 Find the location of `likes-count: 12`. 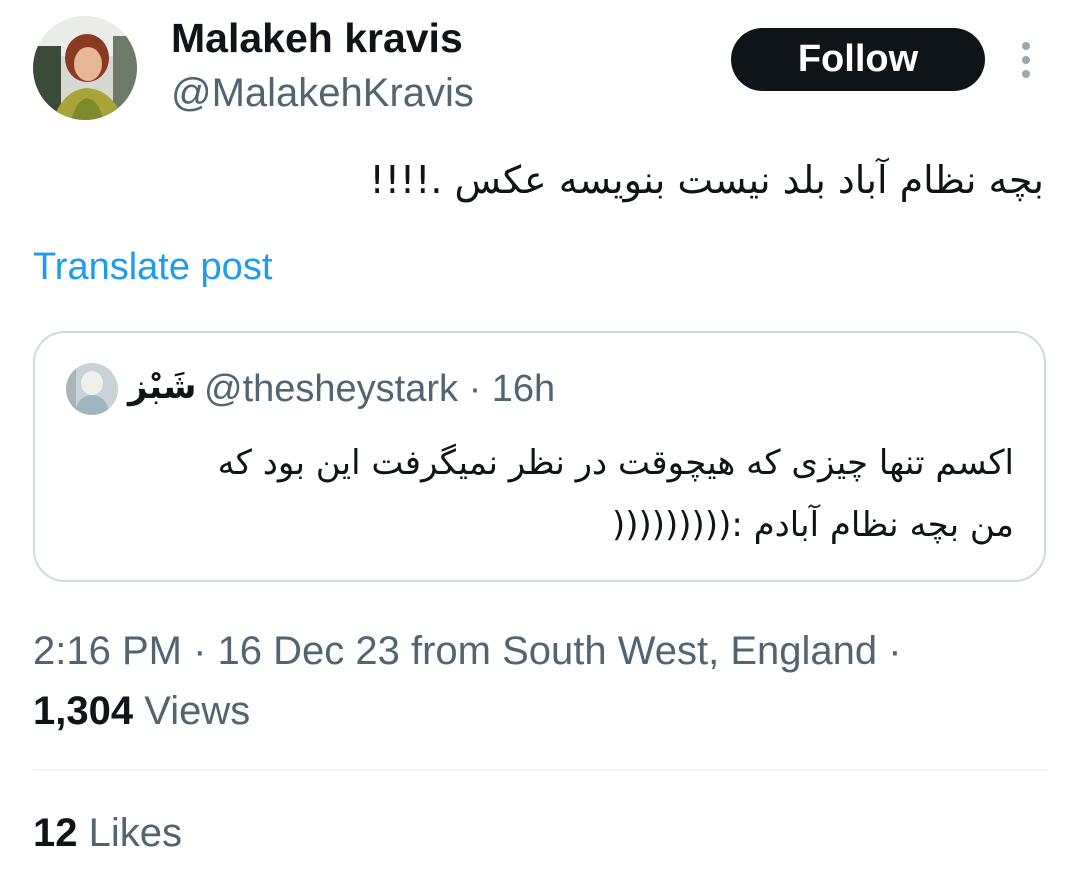

likes-count: 12 is located at coordinates (55, 833).